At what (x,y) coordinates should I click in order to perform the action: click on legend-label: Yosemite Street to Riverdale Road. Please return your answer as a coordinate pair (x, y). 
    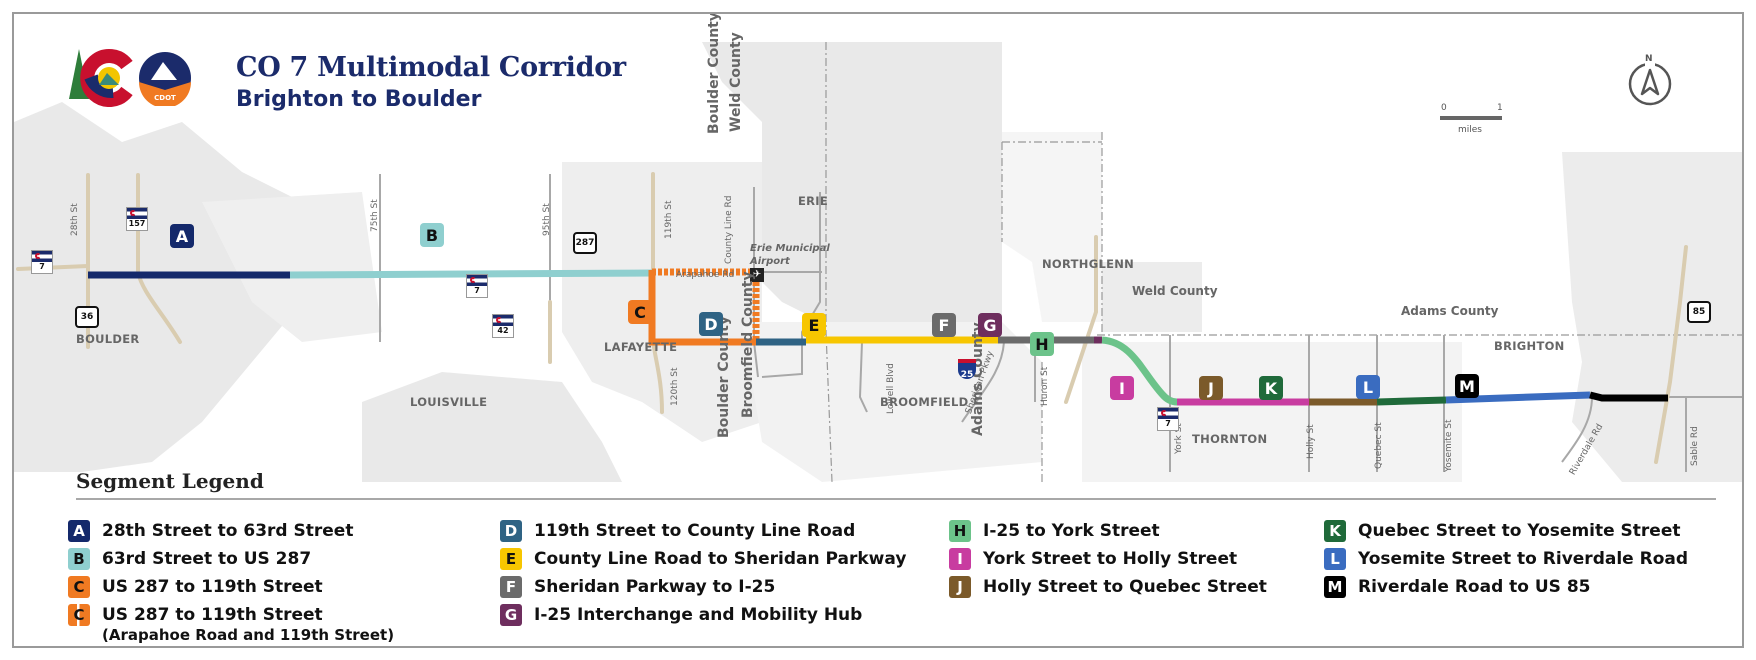
    Looking at the image, I should click on (1523, 559).